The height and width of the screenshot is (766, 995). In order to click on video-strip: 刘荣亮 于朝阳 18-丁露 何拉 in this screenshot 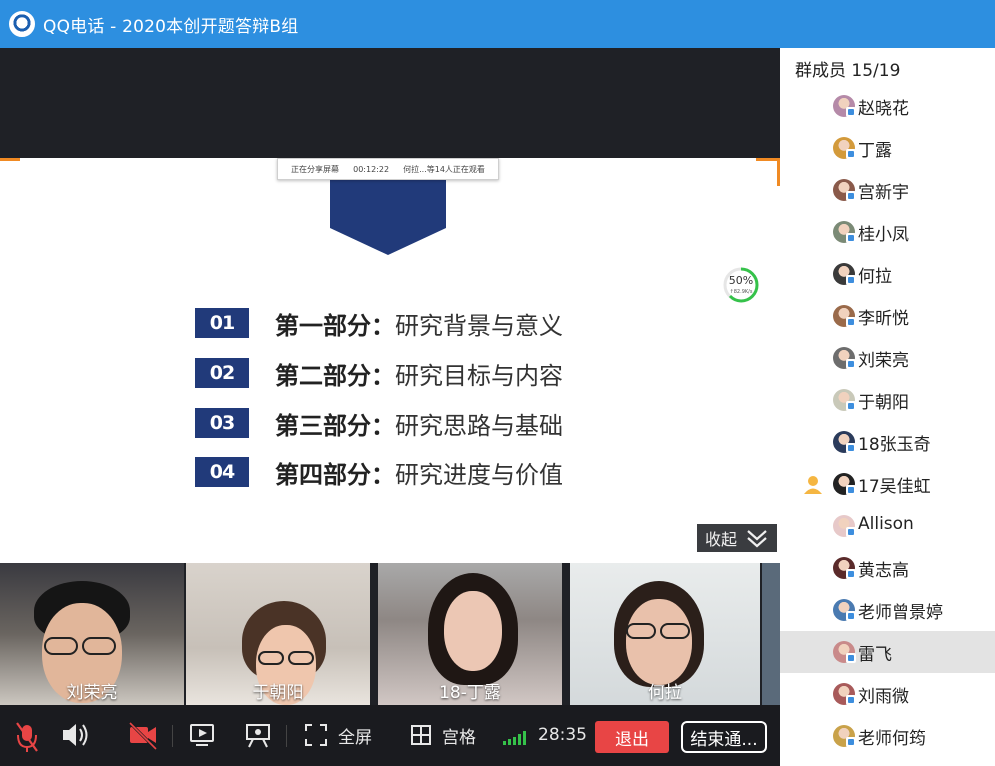, I will do `click(390, 634)`.